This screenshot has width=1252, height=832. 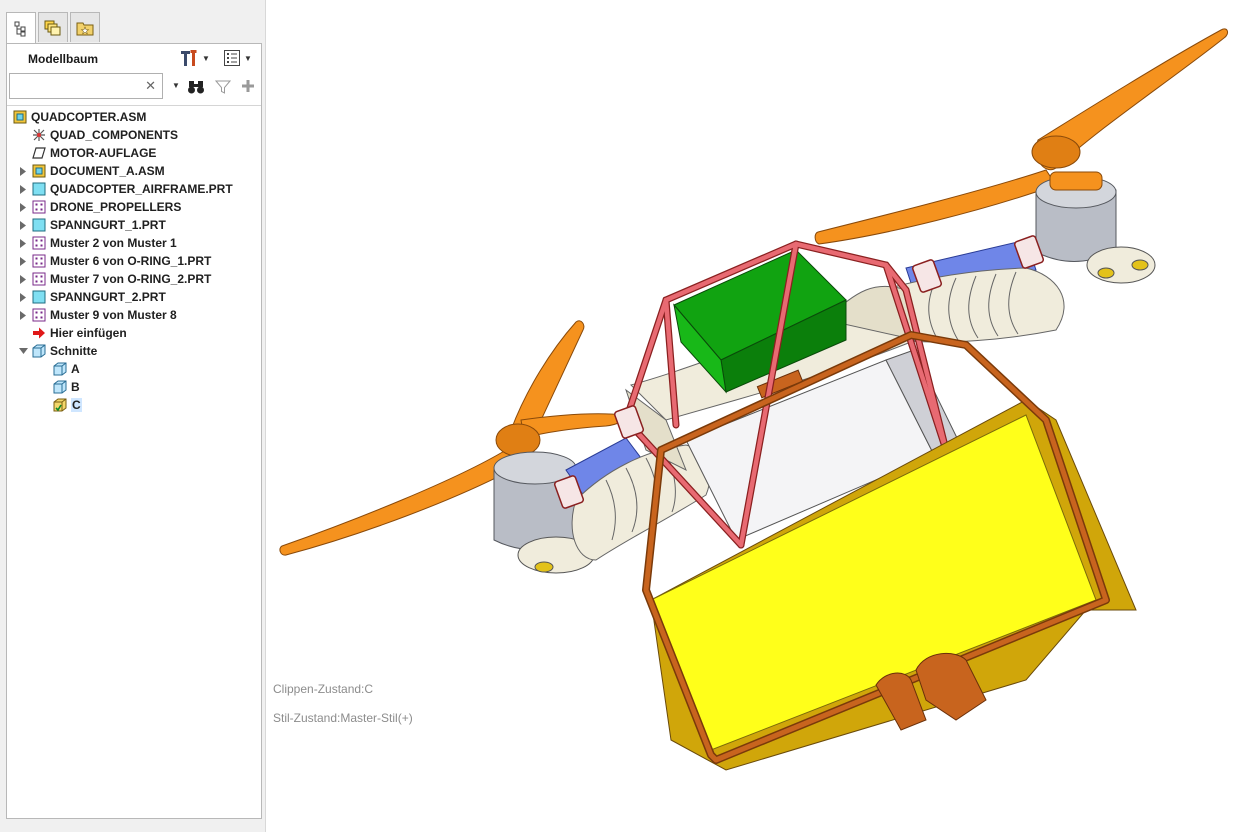 What do you see at coordinates (67, 405) in the screenshot?
I see `tree-item-section-c: C` at bounding box center [67, 405].